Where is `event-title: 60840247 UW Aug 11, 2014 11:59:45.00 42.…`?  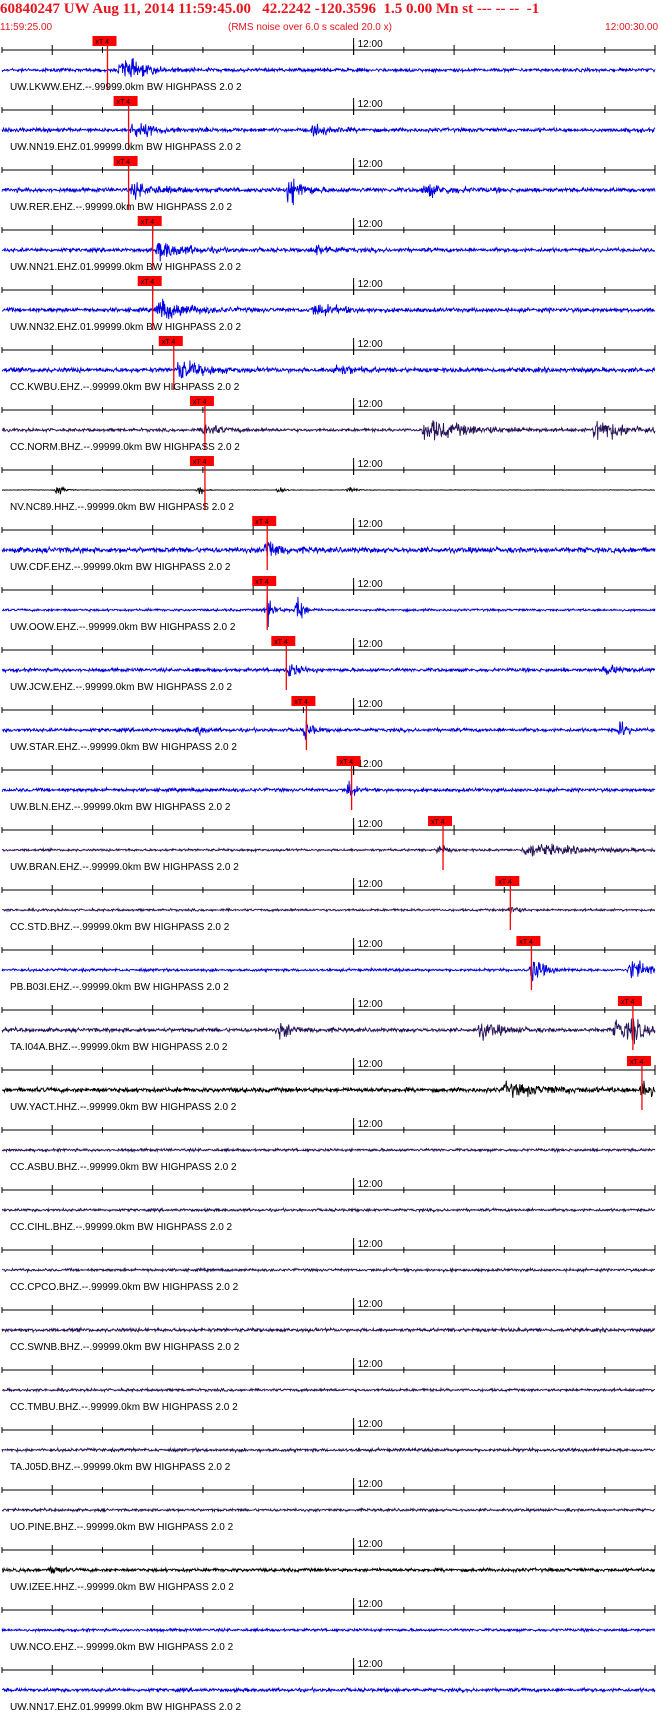 event-title: 60840247 UW Aug 11, 2014 11:59:45.00 42.… is located at coordinates (270, 9).